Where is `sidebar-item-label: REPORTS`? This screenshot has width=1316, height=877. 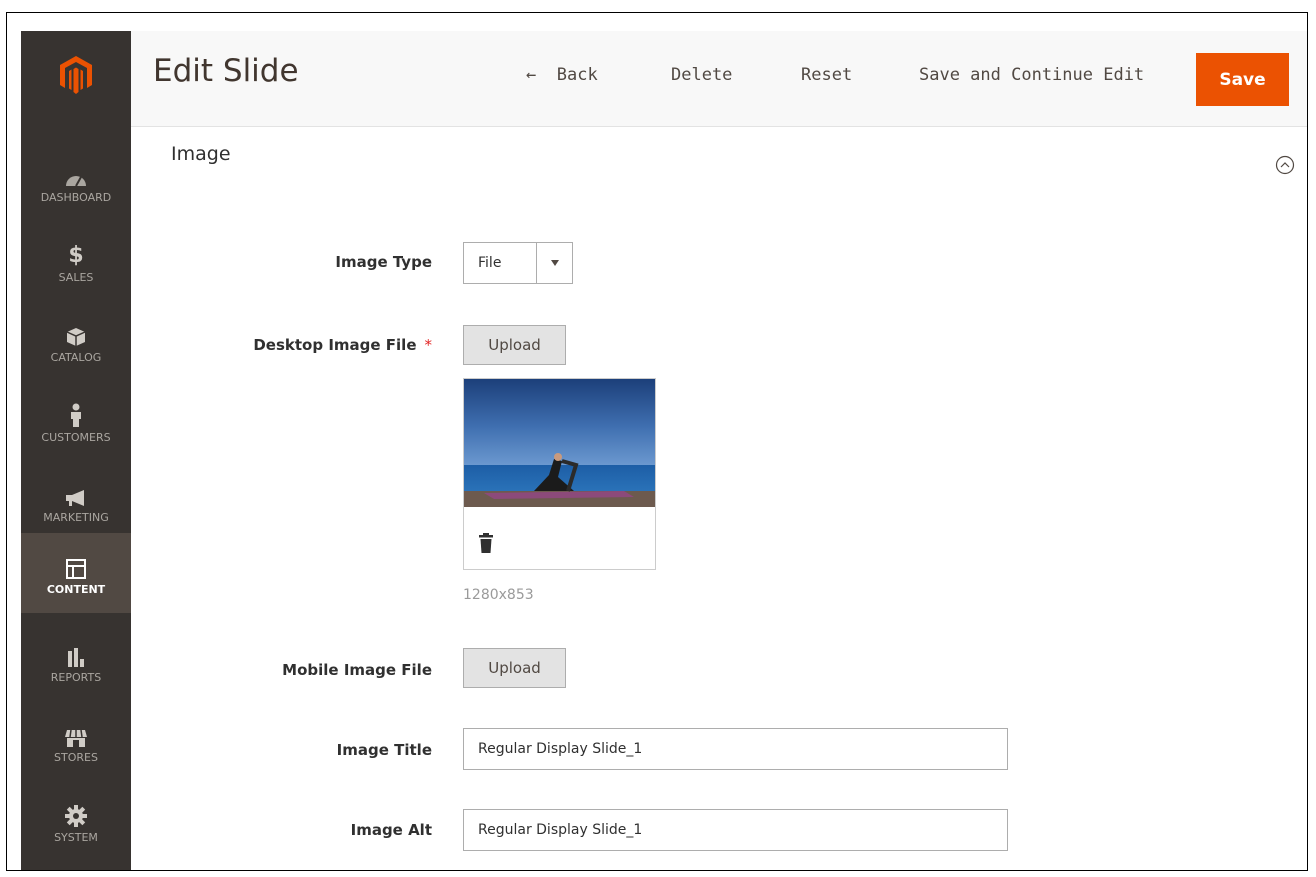
sidebar-item-label: REPORTS is located at coordinates (76, 677).